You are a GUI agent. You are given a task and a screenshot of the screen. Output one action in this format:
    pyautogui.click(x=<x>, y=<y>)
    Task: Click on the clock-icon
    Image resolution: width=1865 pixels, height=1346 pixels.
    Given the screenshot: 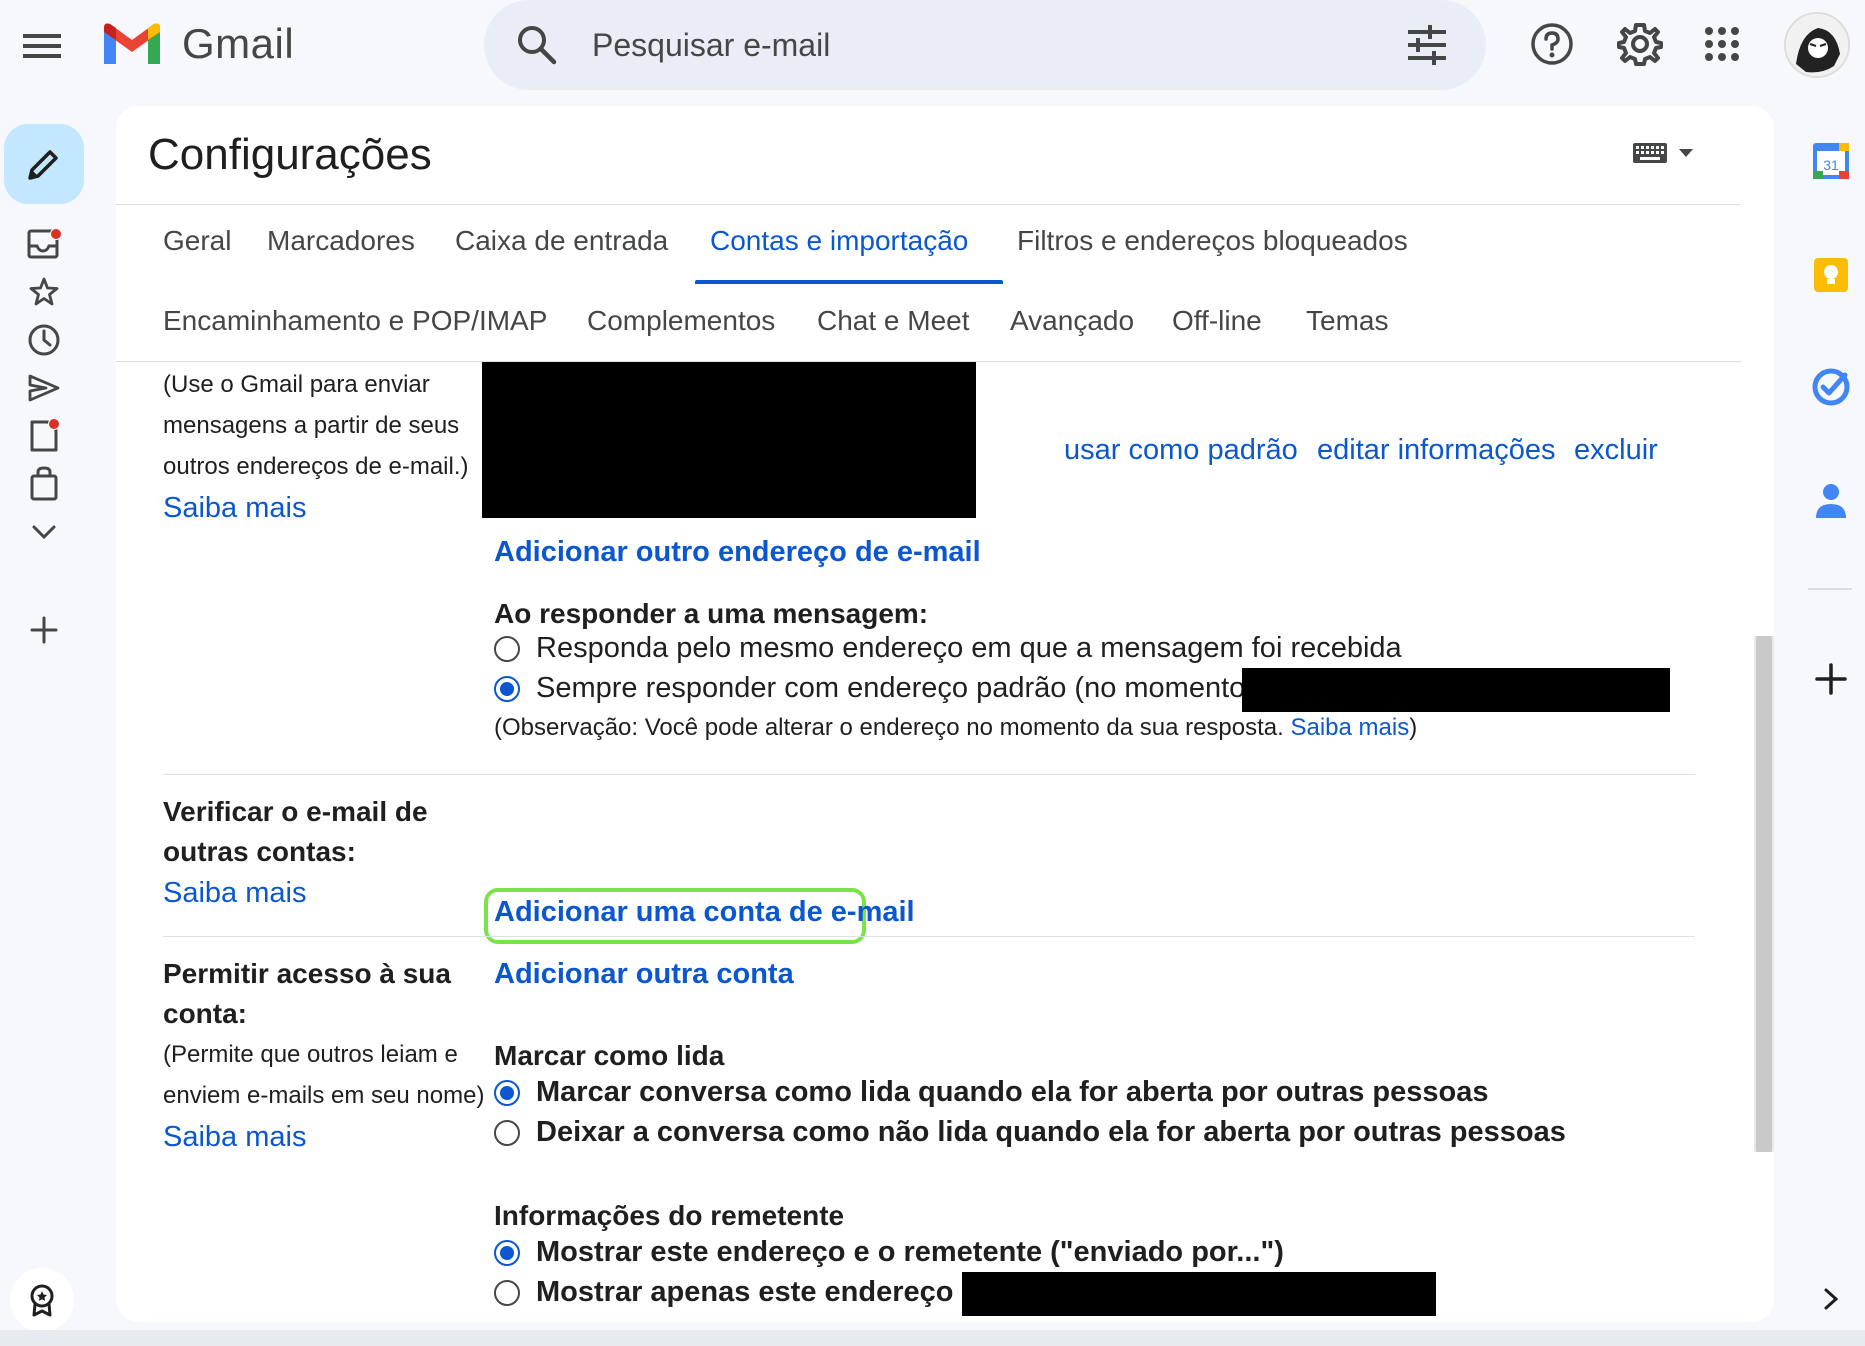 What is the action you would take?
    pyautogui.click(x=44, y=340)
    